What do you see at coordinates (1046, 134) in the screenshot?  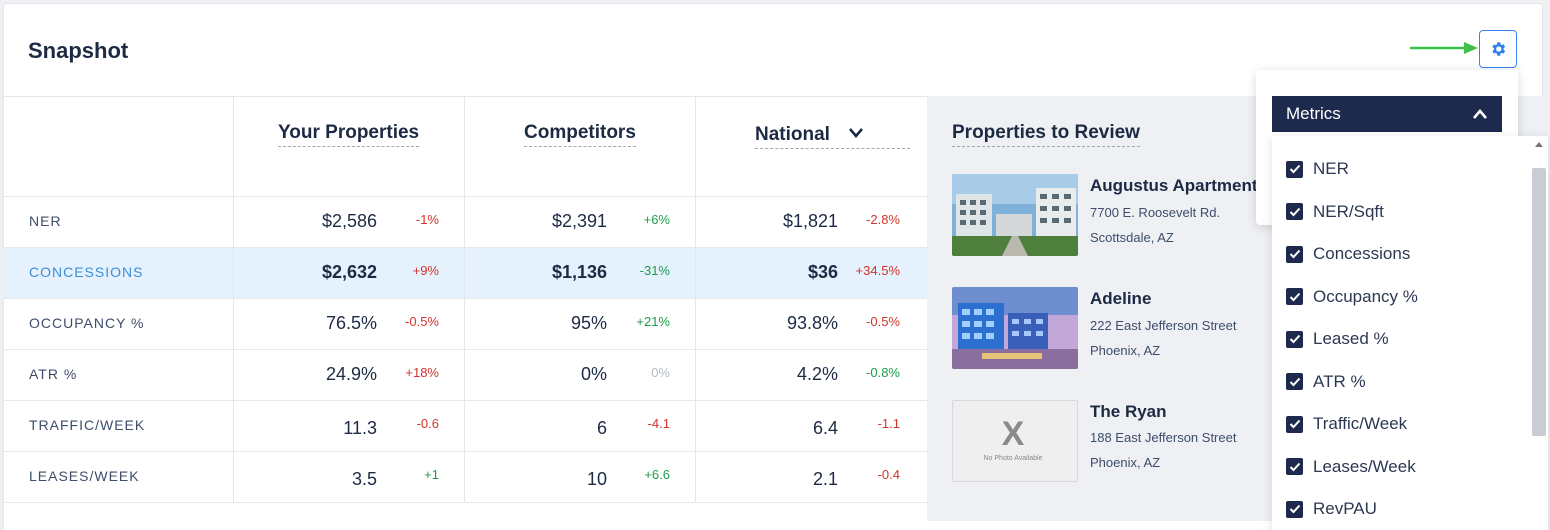 I see `properties-review-title: Properties to Review` at bounding box center [1046, 134].